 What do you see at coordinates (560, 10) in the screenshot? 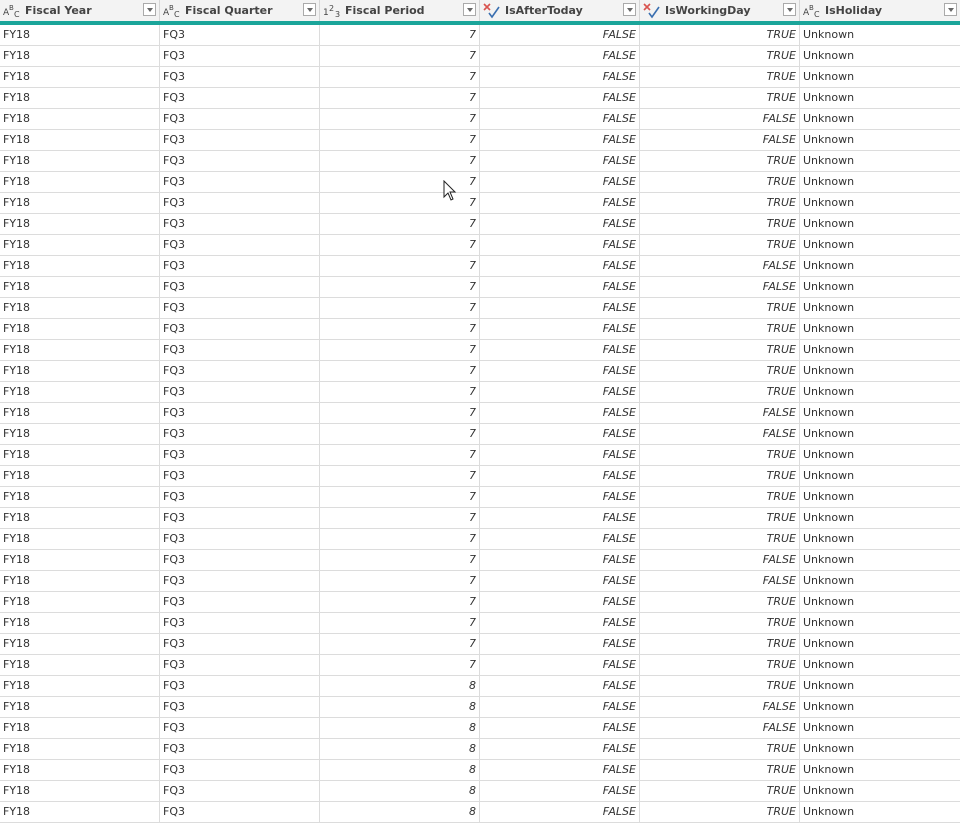
I see `column-header: IsAfterToday` at bounding box center [560, 10].